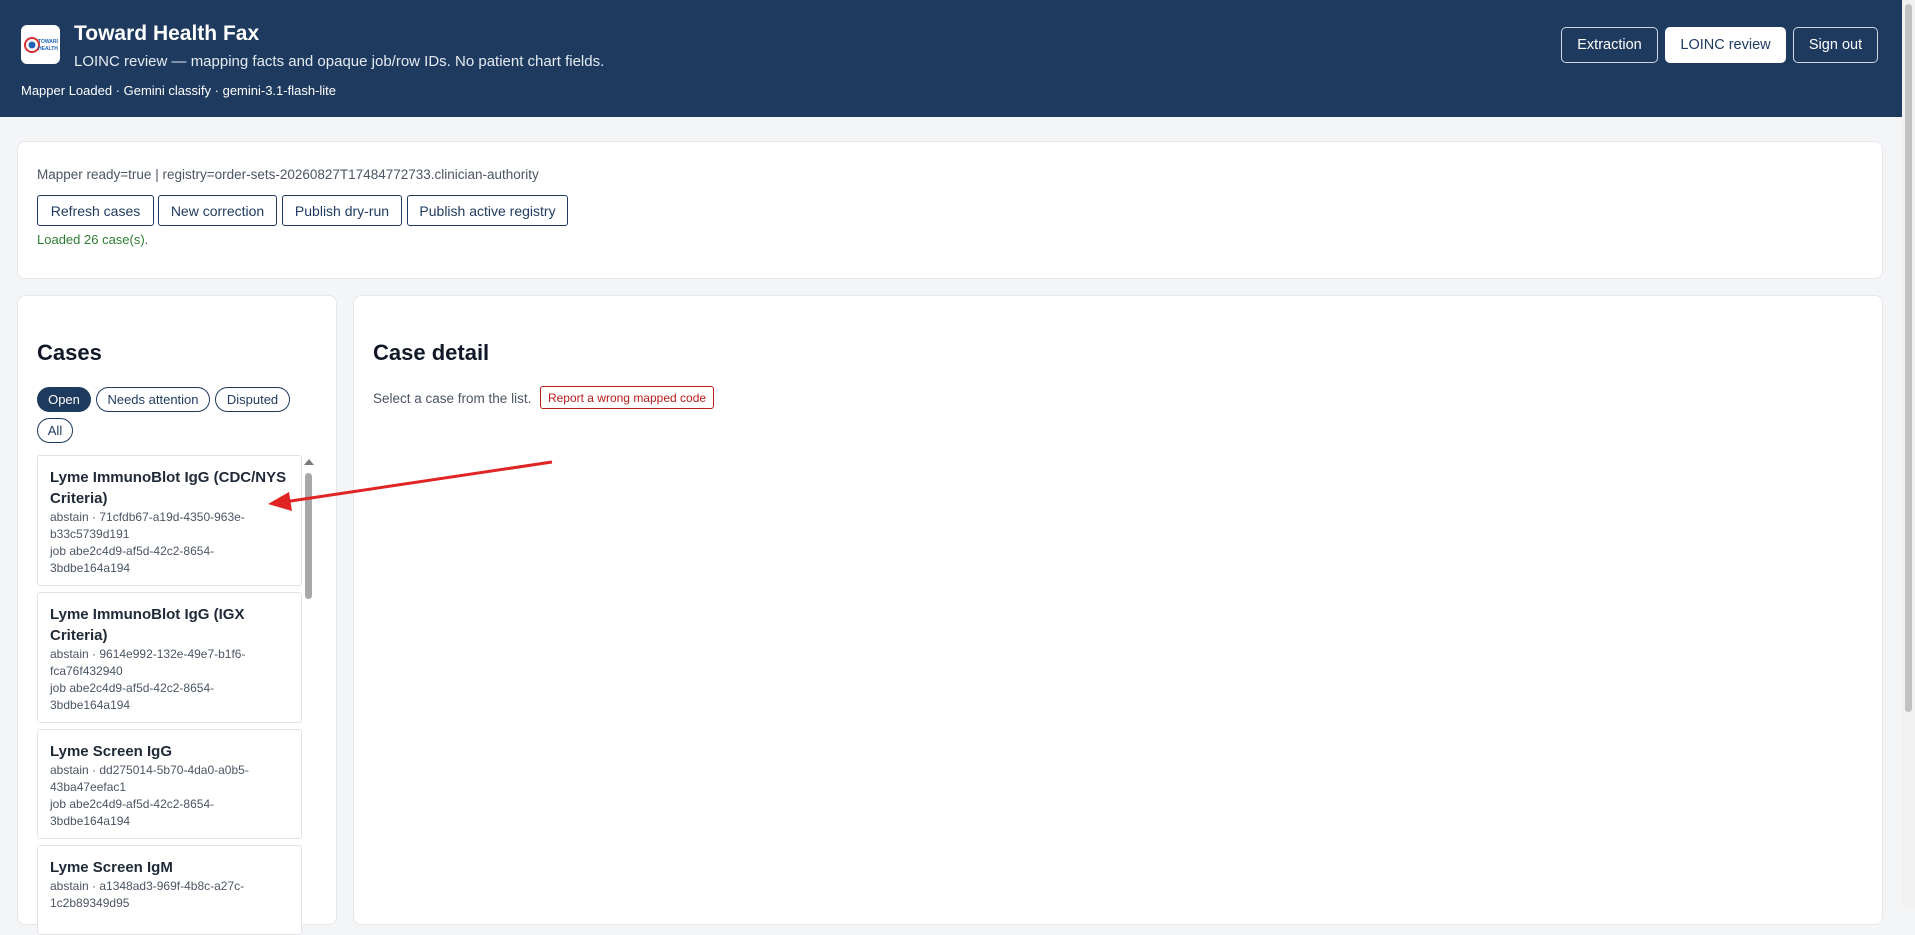 This screenshot has width=1915, height=935. Describe the element at coordinates (410, 485) in the screenshot. I see `annotation-arrow-icon` at that location.